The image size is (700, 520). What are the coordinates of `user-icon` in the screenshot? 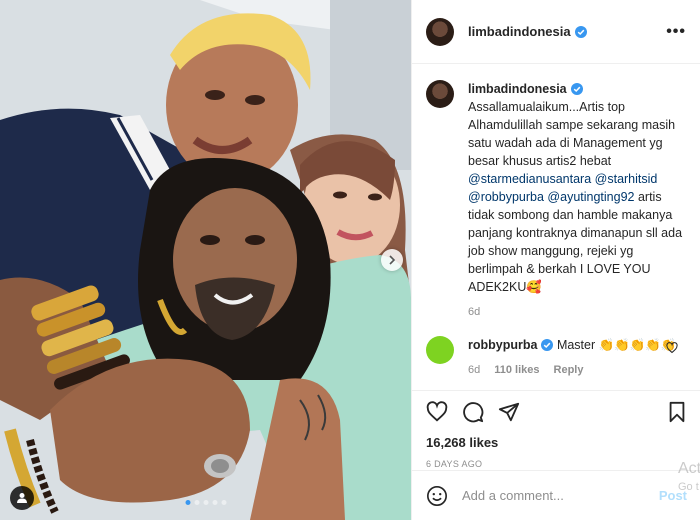 It's located at (22, 498).